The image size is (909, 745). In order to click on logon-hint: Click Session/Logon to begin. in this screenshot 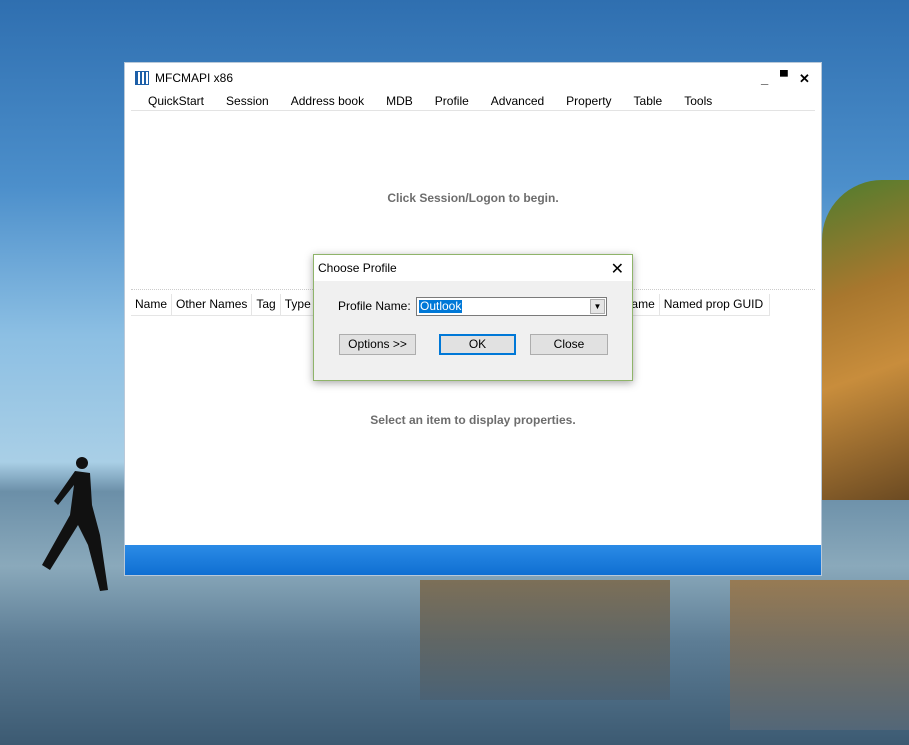, I will do `click(473, 198)`.